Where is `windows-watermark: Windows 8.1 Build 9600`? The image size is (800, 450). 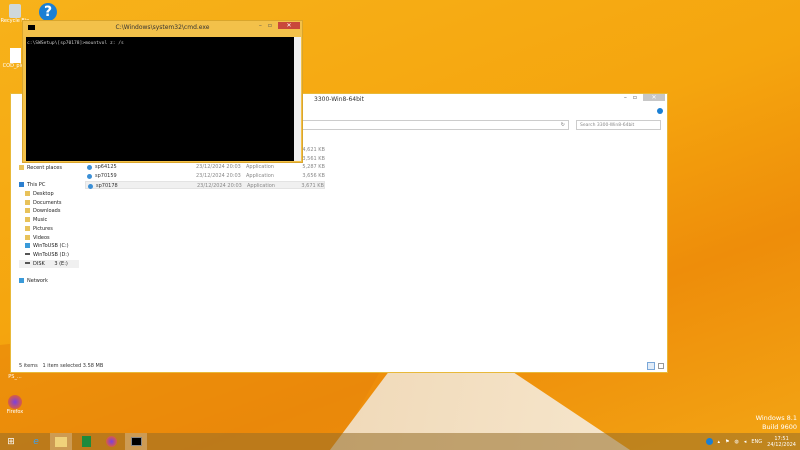 windows-watermark: Windows 8.1 Build 9600 is located at coordinates (776, 423).